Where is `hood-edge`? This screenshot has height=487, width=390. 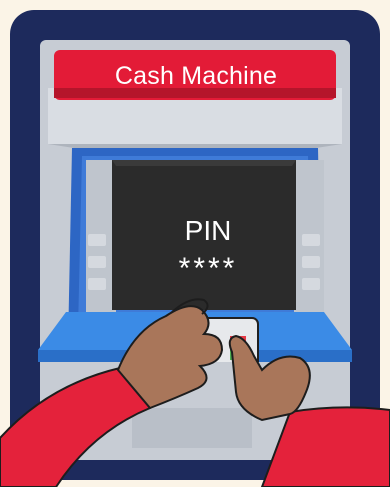
hood-edge is located at coordinates (195, 146).